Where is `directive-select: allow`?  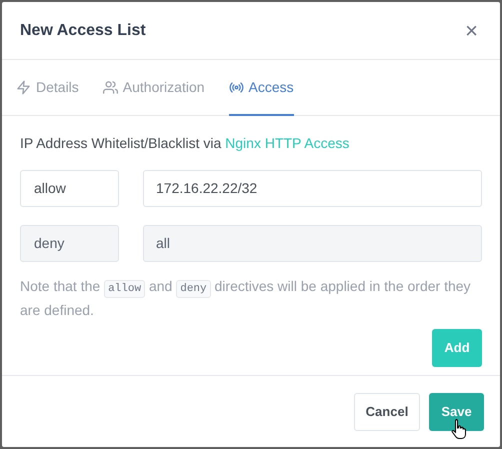 directive-select: allow is located at coordinates (69, 188).